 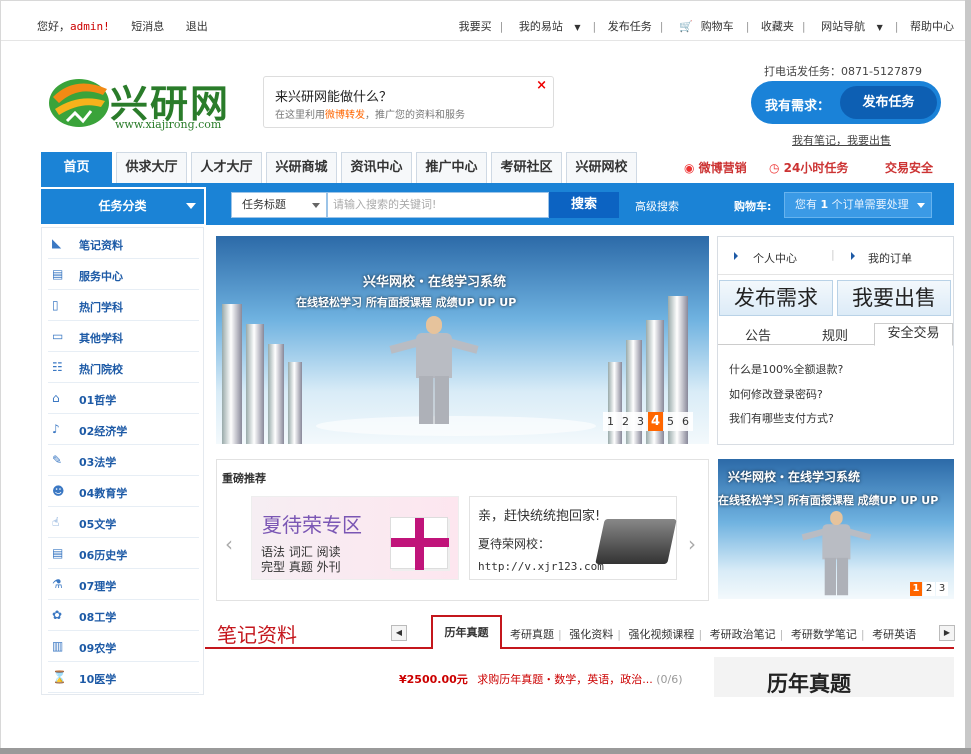 What do you see at coordinates (852, 26) in the screenshot?
I see `link-site-nav: 网站导航 ▼` at bounding box center [852, 26].